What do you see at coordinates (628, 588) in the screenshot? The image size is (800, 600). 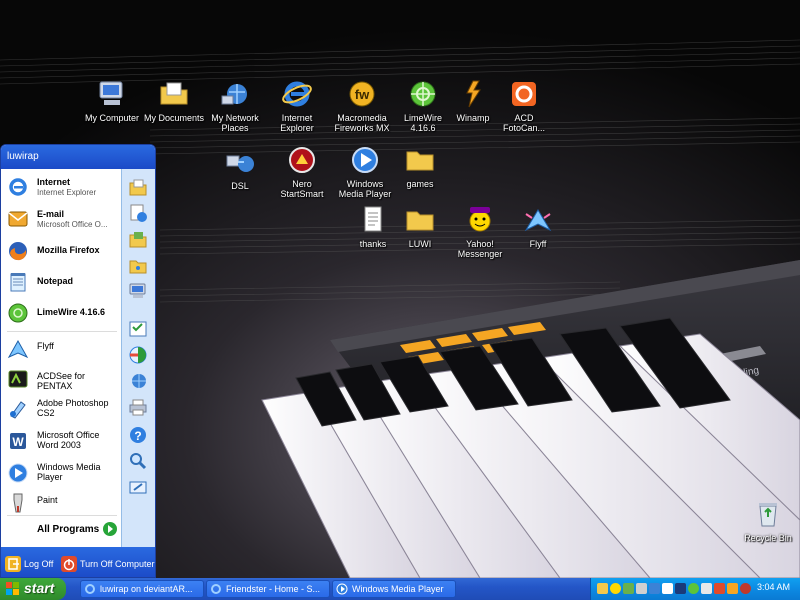 I see `msn-icon` at bounding box center [628, 588].